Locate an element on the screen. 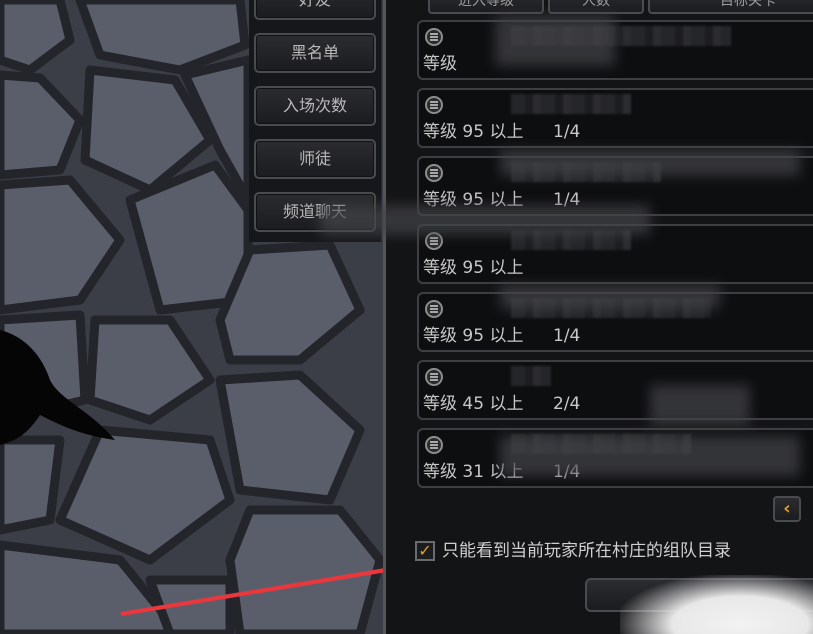 The width and height of the screenshot is (813, 634). chevron-left-icon: ‹ is located at coordinates (787, 508).